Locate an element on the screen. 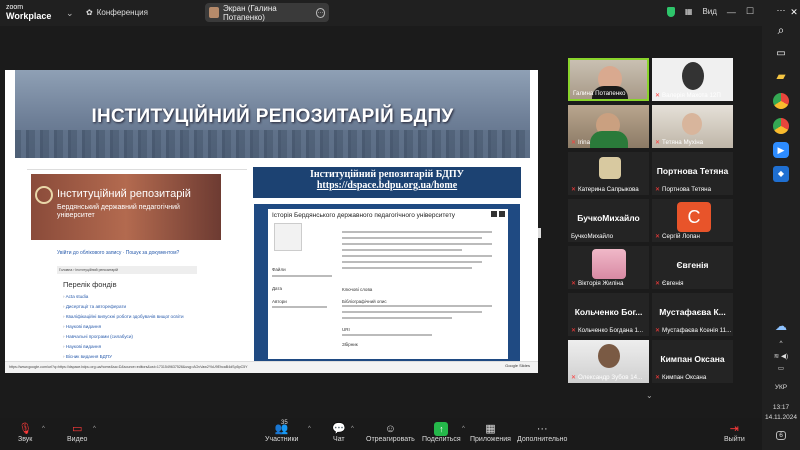 Image resolution: width=800 pixels, height=450 pixels. participant-big-name: БучкоМихайло is located at coordinates (608, 218).